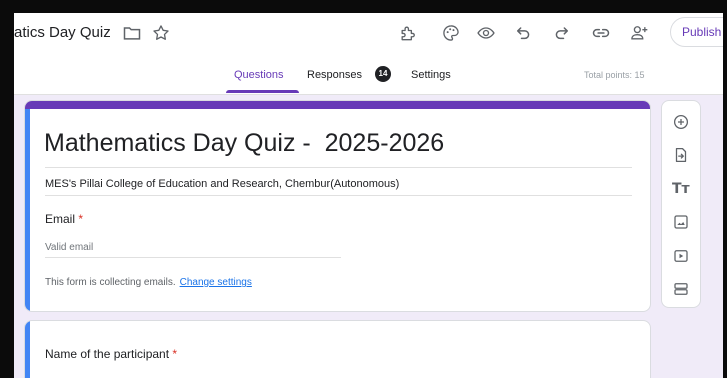 The image size is (727, 378). I want to click on star-icon, so click(161, 33).